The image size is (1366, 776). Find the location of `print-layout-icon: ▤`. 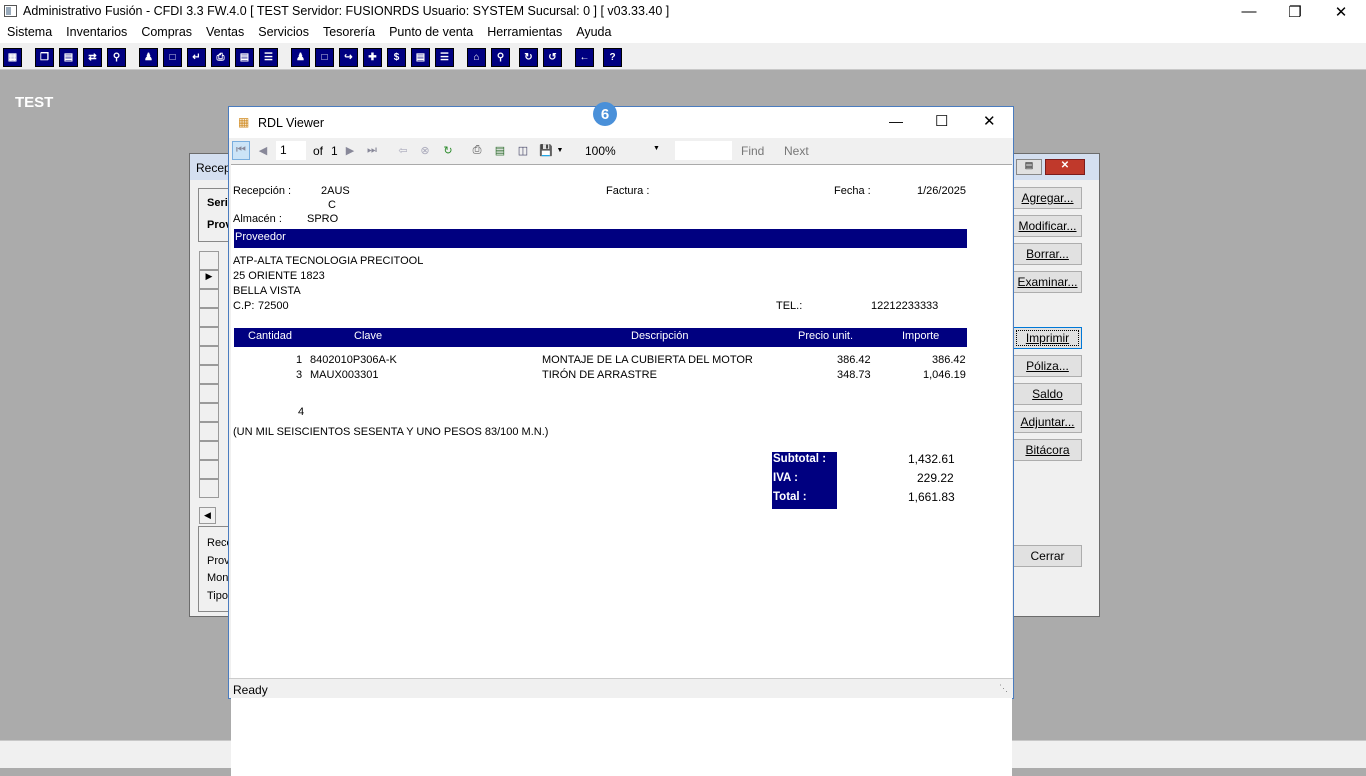

print-layout-icon: ▤ is located at coordinates (500, 150).